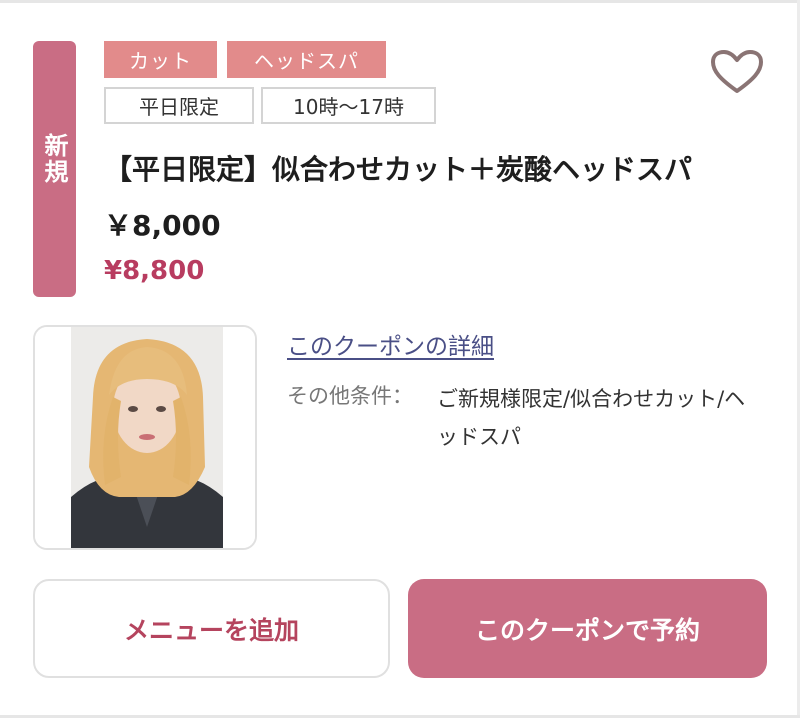 This screenshot has width=800, height=718. What do you see at coordinates (587, 628) in the screenshot?
I see `book-with-coupon-button: このクーポンで予約` at bounding box center [587, 628].